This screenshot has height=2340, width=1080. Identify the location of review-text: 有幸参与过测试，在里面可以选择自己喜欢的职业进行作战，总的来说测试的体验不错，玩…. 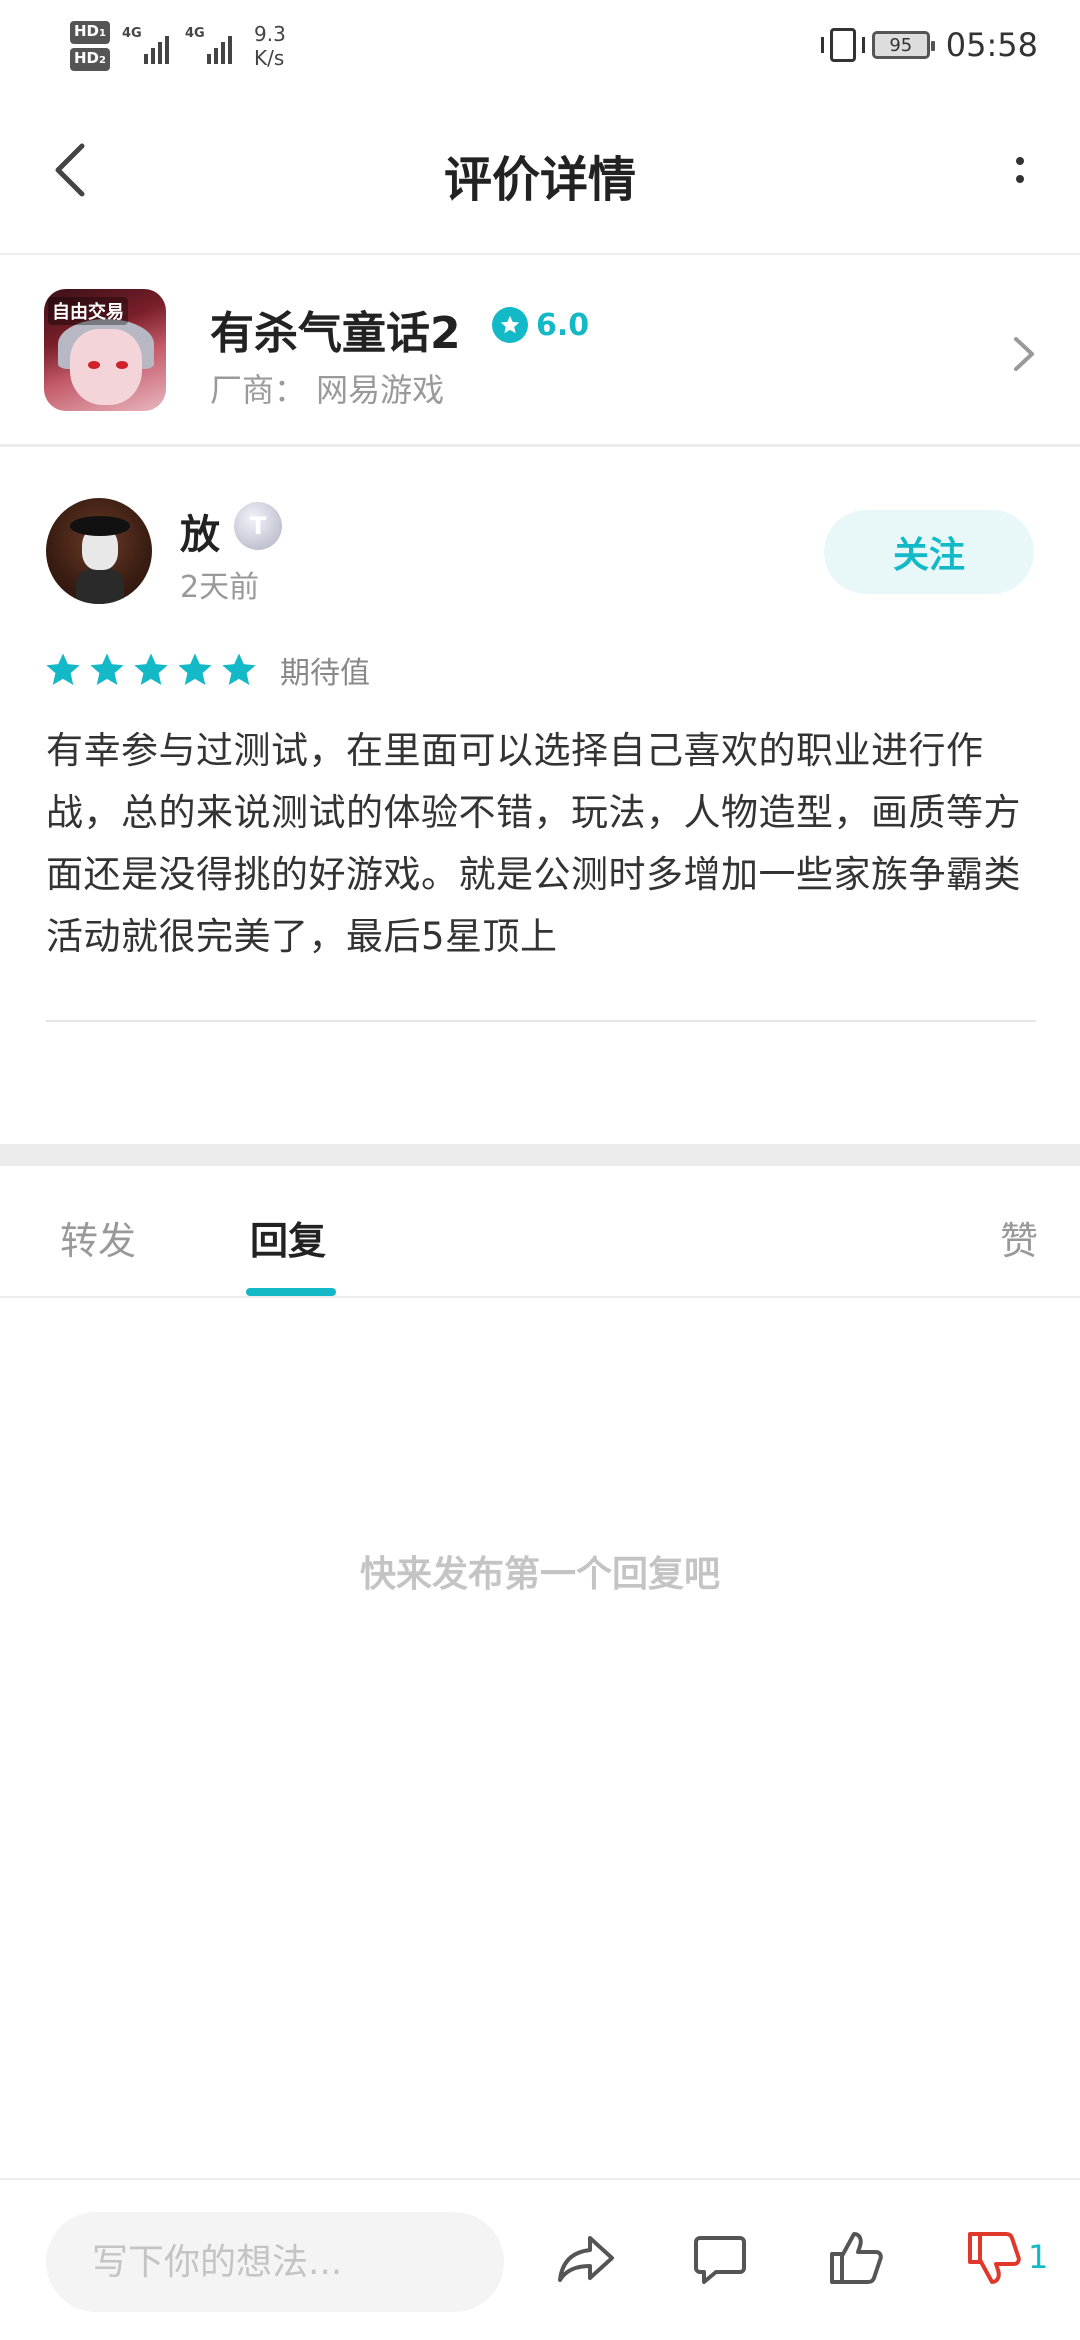
(533, 843).